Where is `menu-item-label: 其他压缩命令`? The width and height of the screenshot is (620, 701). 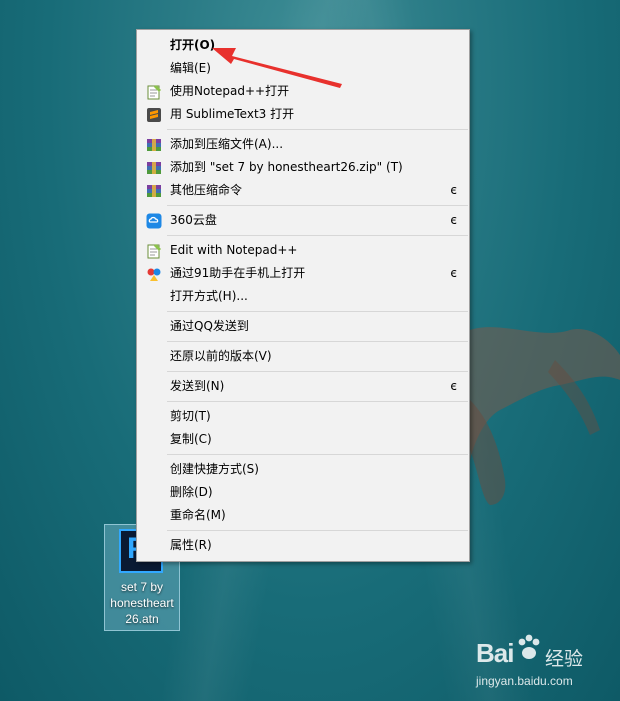
menu-item-label: 其他压缩命令 is located at coordinates (206, 190).